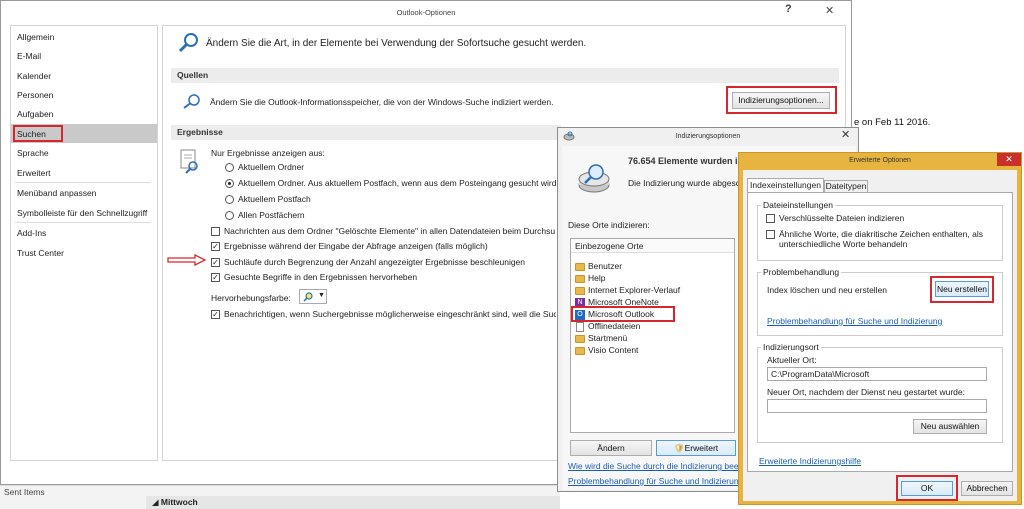 Image resolution: width=1024 pixels, height=509 pixels. Describe the element at coordinates (215, 262) in the screenshot. I see `check-limit-results: ✓` at that location.